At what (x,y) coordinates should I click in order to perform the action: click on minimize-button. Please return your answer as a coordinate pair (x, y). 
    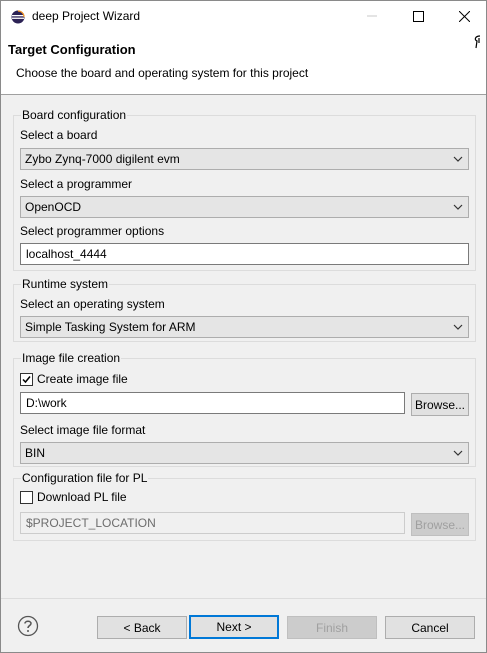
    Looking at the image, I should click on (372, 16).